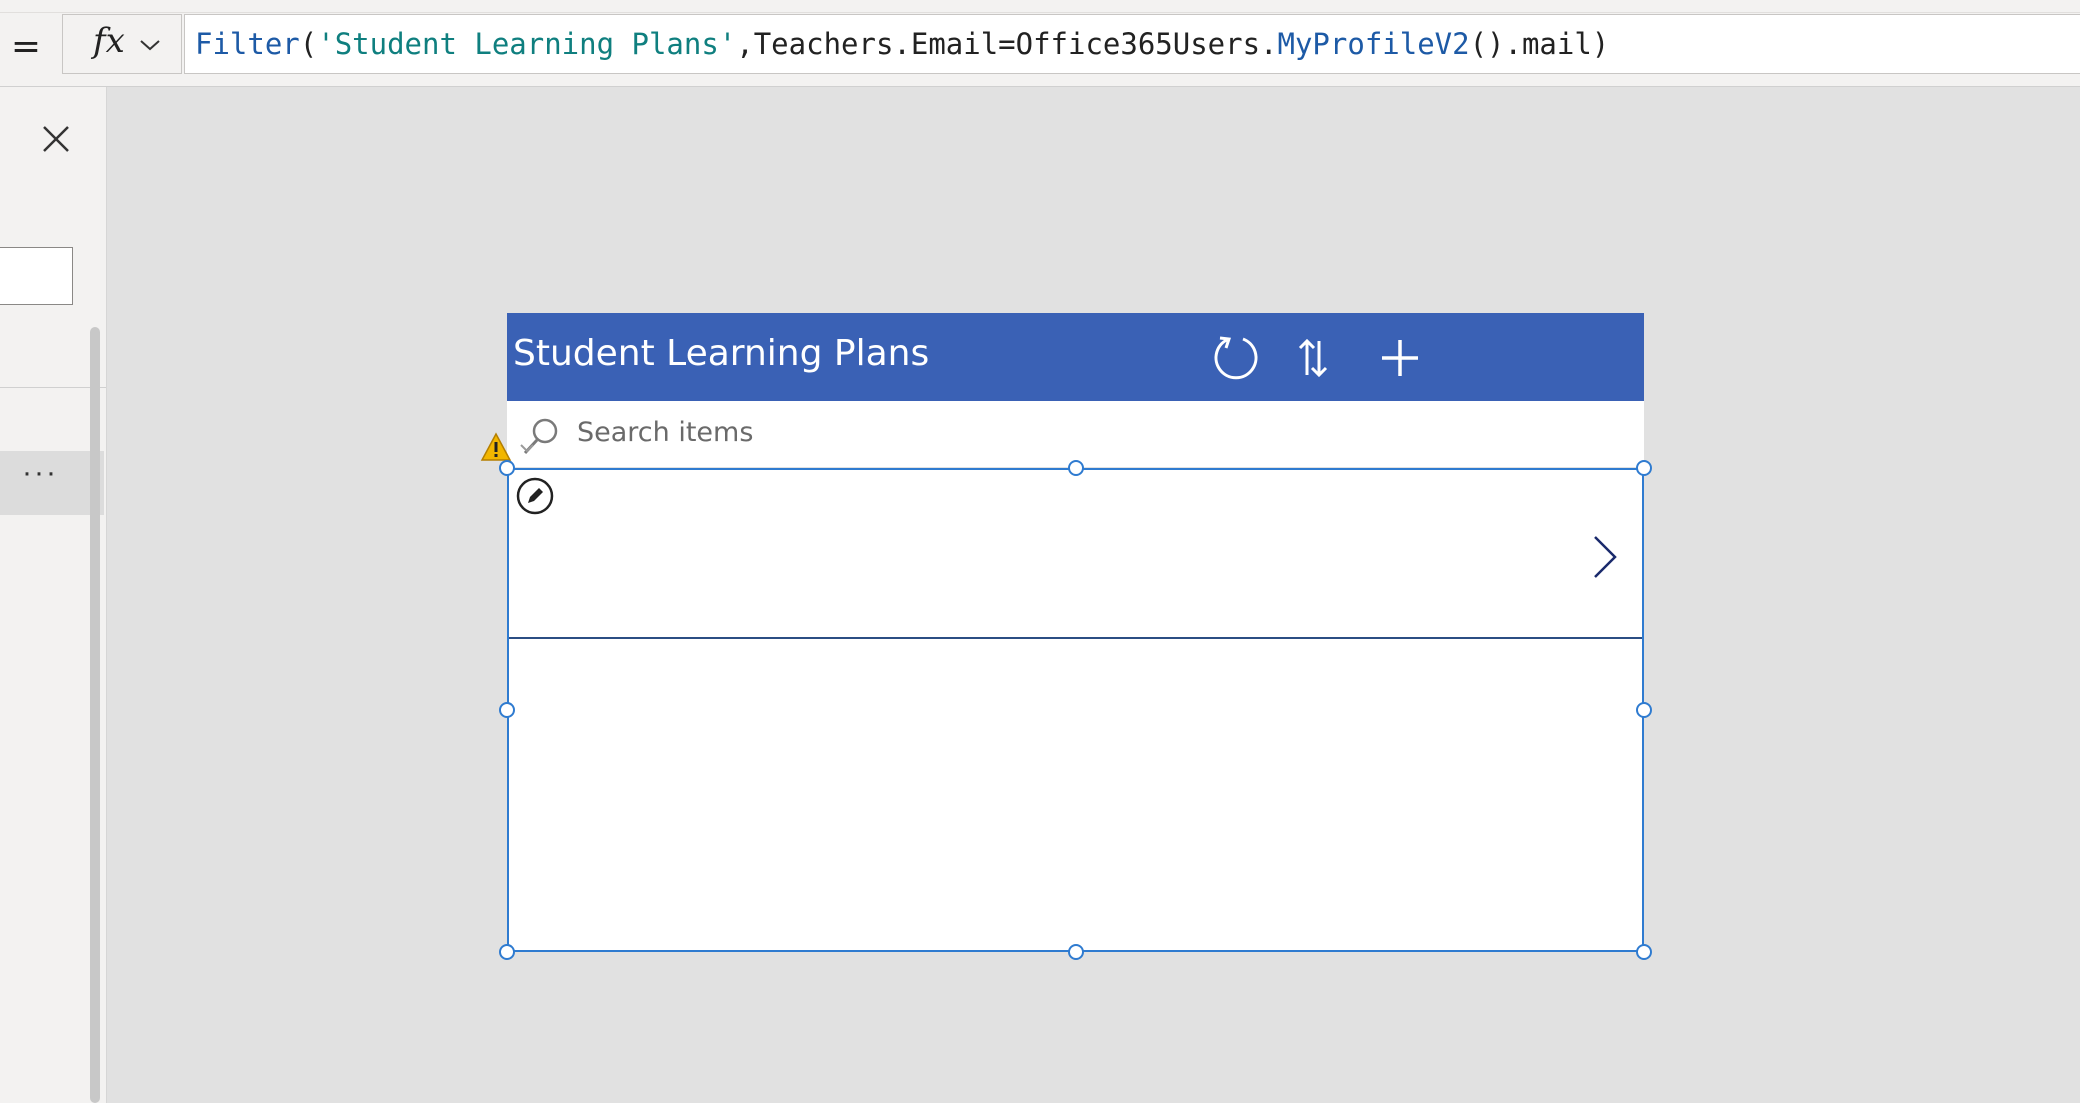 The image size is (2080, 1103). Describe the element at coordinates (1400, 358) in the screenshot. I see `add-icon` at that location.